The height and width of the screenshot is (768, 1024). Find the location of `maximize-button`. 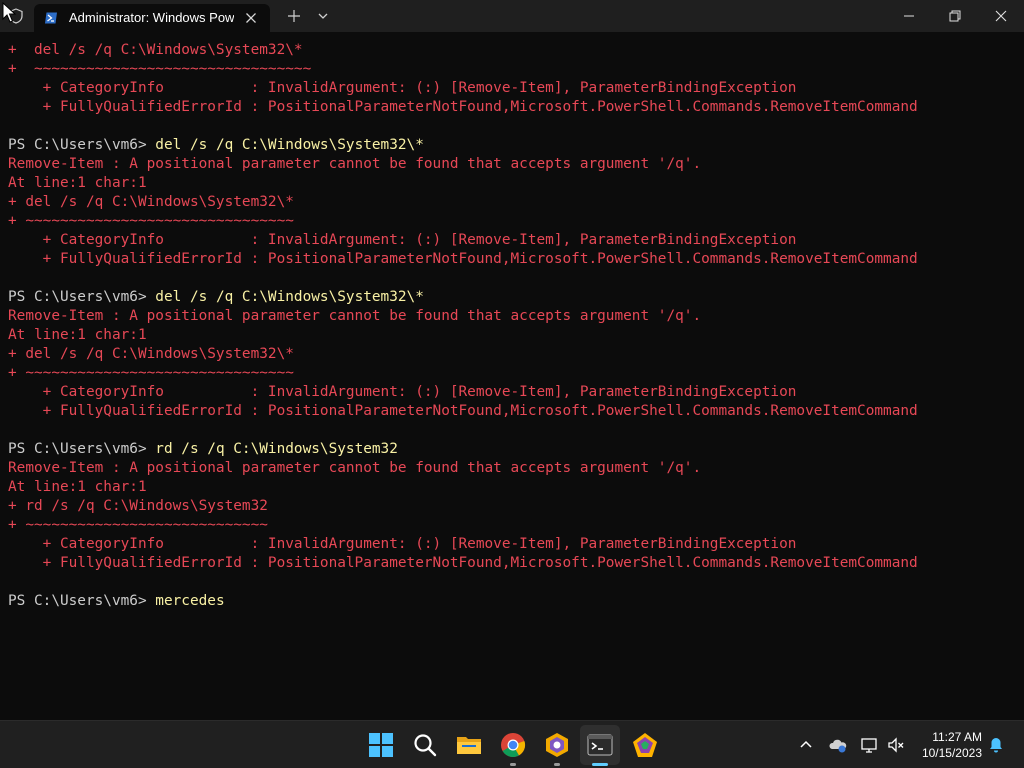

maximize-button is located at coordinates (955, 16).